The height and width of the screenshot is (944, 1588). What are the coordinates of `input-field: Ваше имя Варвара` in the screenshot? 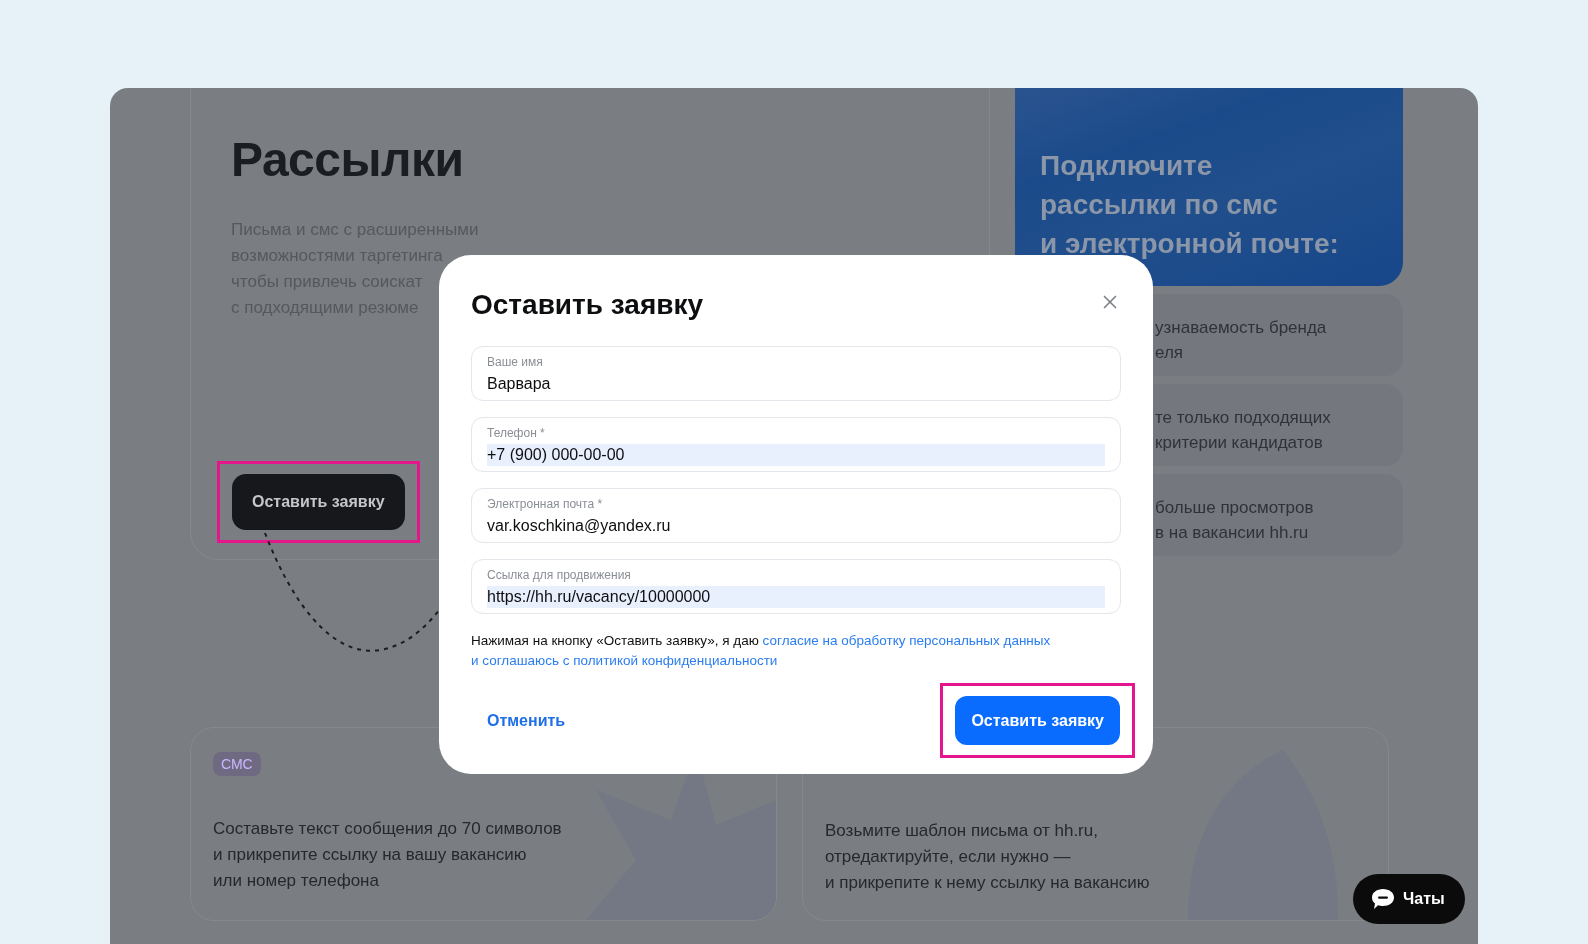 It's located at (796, 373).